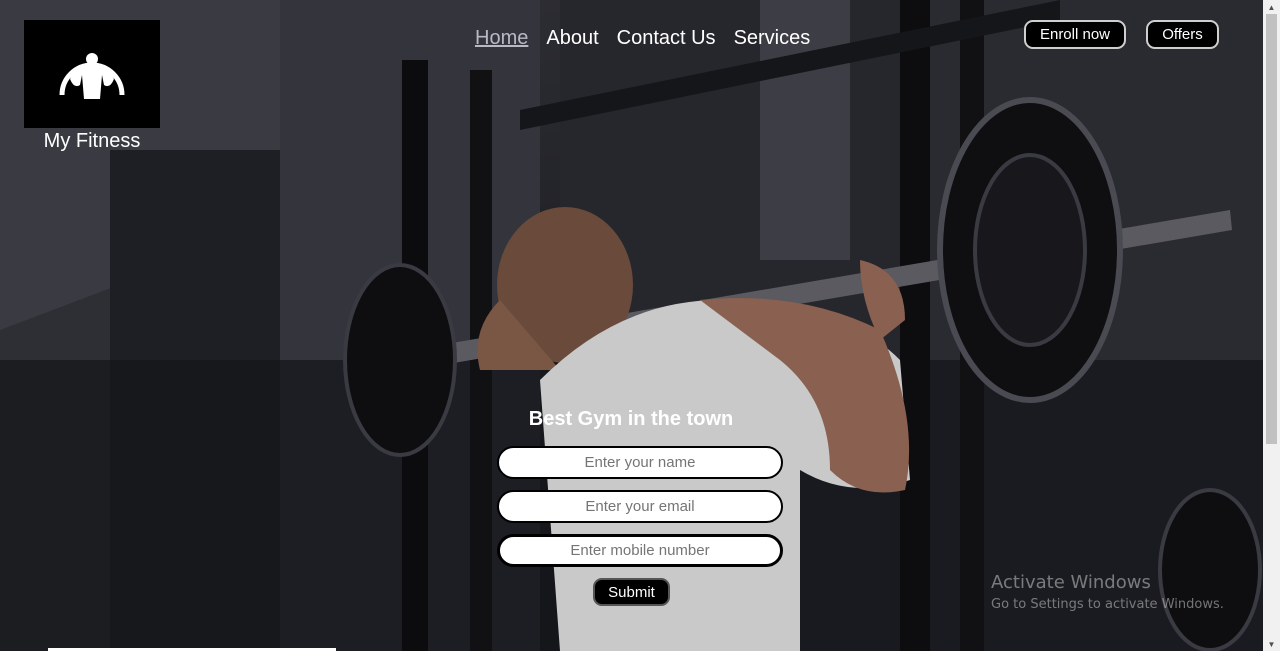  Describe the element at coordinates (1271, 229) in the screenshot. I see `scroll-thumb` at that location.